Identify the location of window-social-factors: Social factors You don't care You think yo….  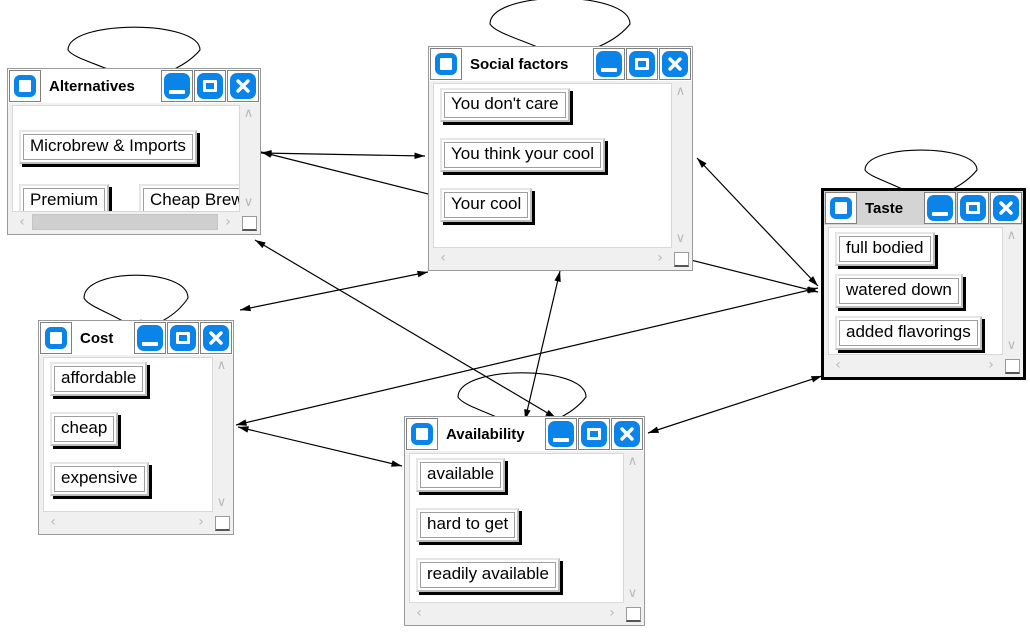
(560, 158).